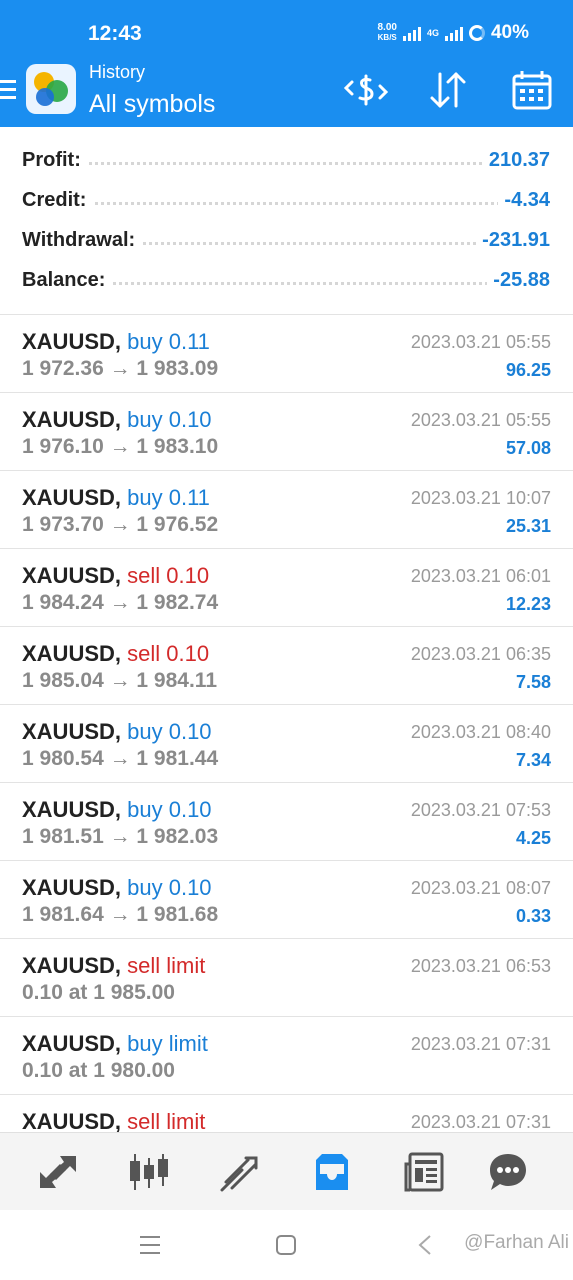  I want to click on news-icon, so click(424, 1172).